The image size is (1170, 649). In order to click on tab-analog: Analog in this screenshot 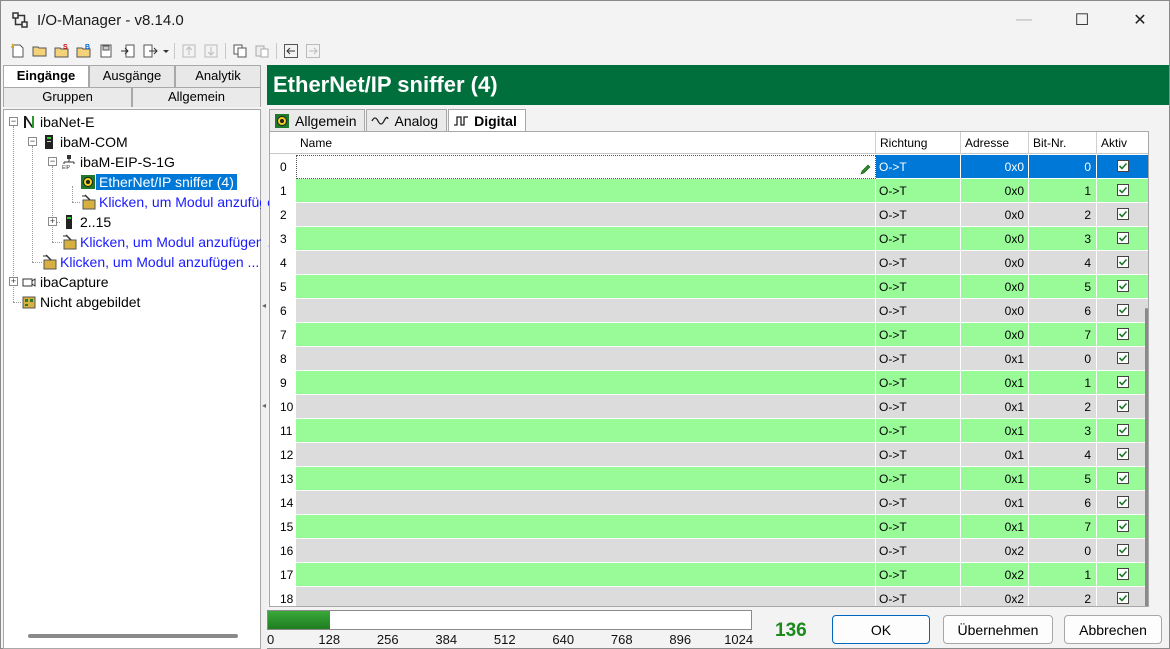, I will do `click(407, 120)`.